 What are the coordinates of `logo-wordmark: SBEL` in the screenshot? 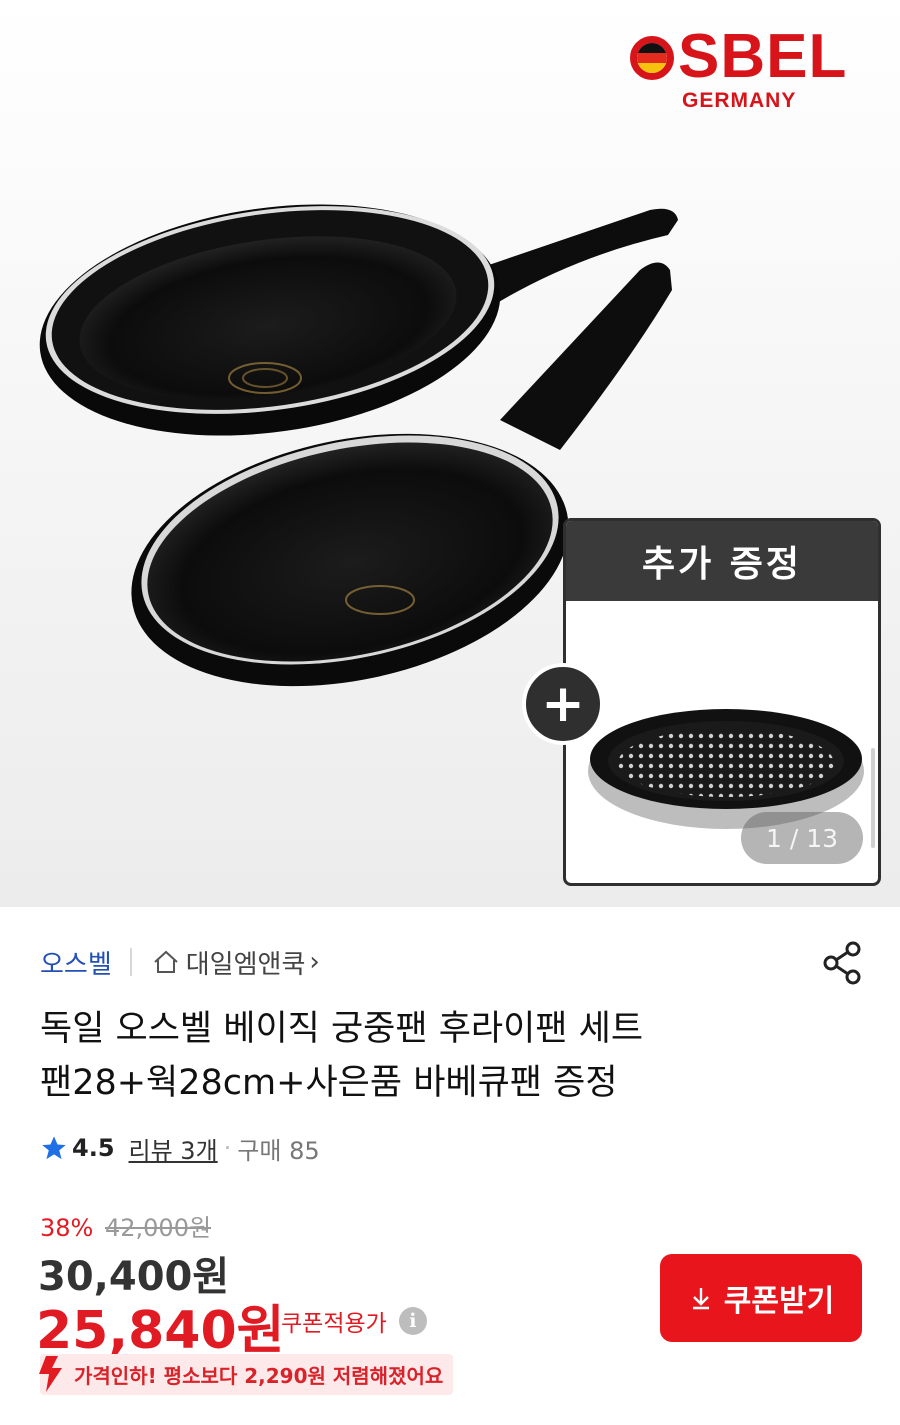 It's located at (763, 56).